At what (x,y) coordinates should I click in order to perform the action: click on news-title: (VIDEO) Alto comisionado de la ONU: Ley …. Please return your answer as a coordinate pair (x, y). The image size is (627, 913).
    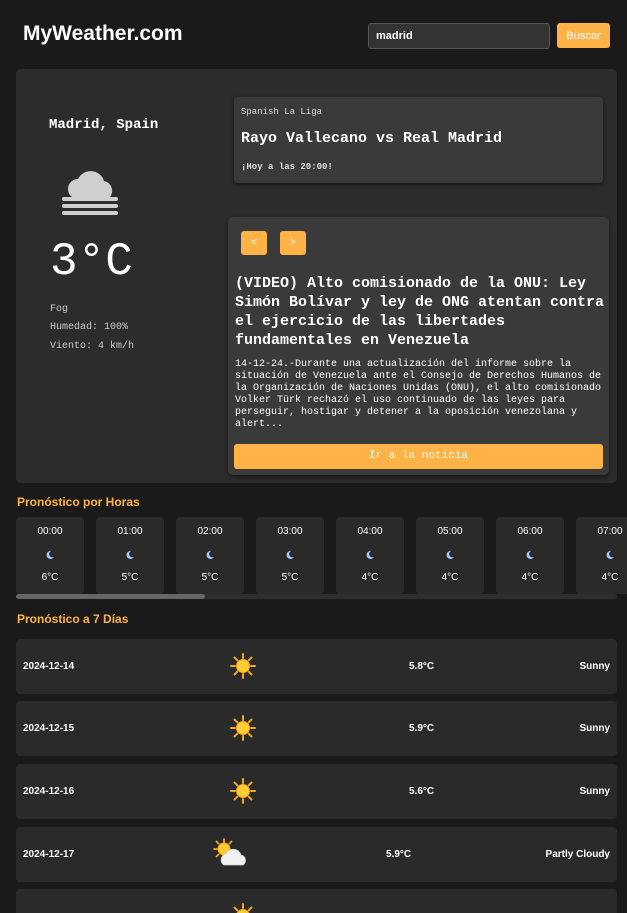
    Looking at the image, I should click on (420, 312).